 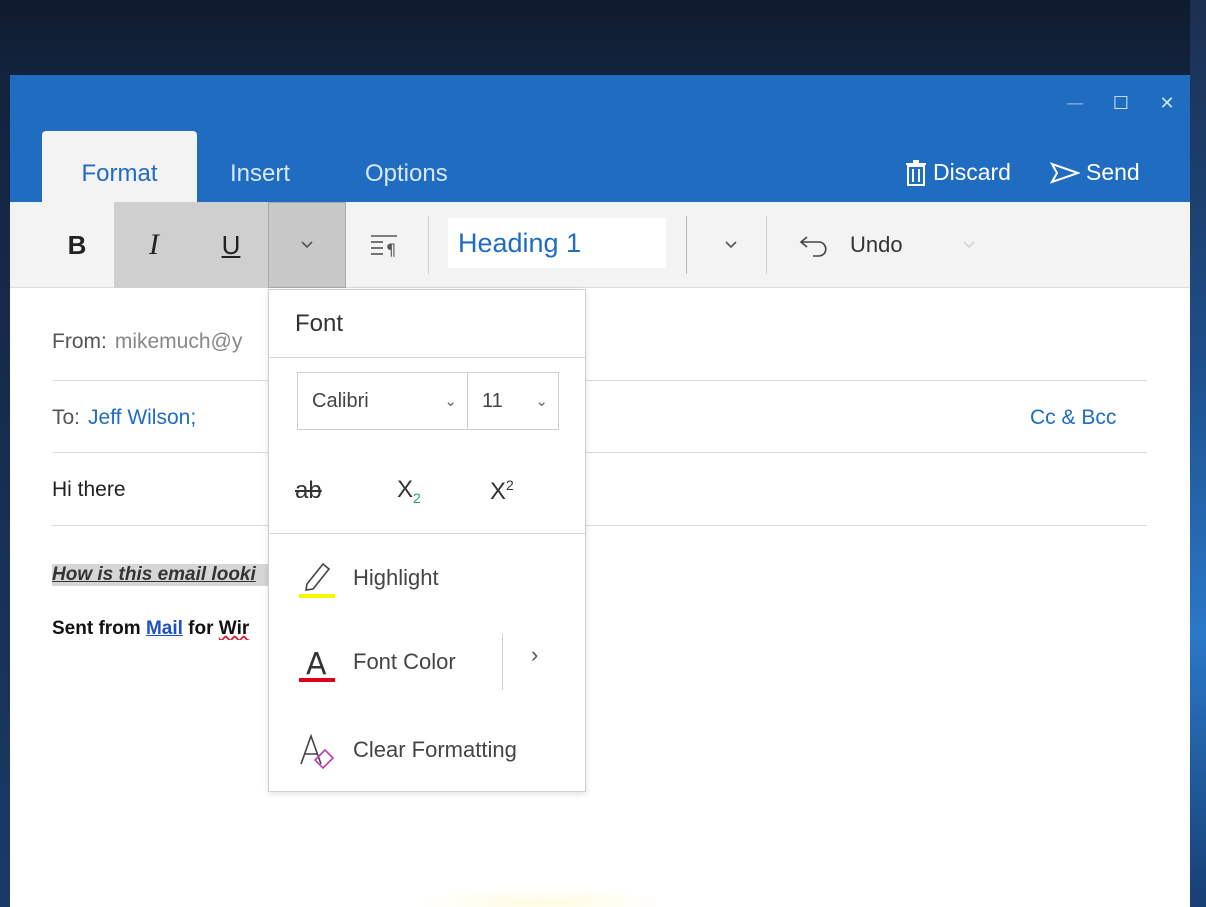 What do you see at coordinates (396, 577) in the screenshot?
I see `highlight-label: Highlight` at bounding box center [396, 577].